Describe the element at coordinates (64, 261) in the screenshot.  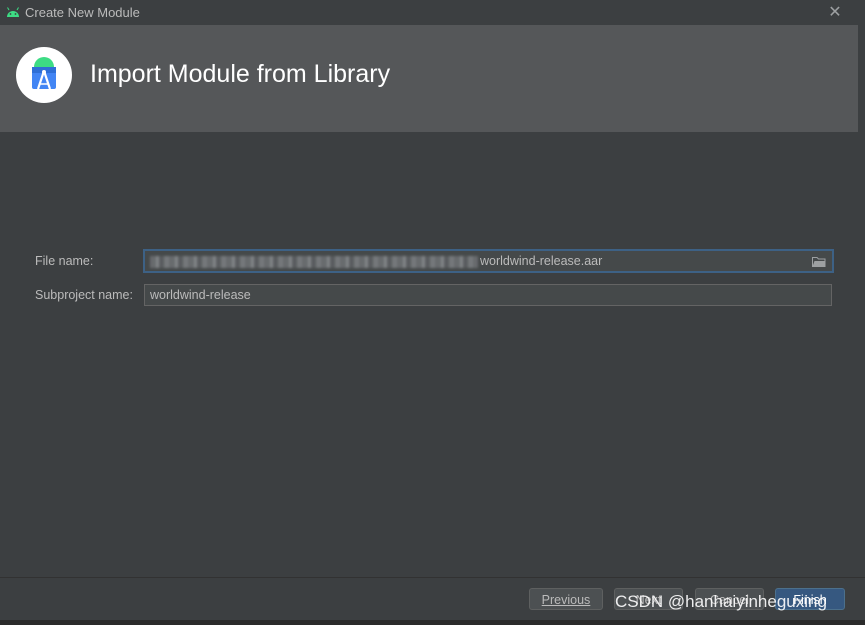
I see `file-name-label: File name:` at that location.